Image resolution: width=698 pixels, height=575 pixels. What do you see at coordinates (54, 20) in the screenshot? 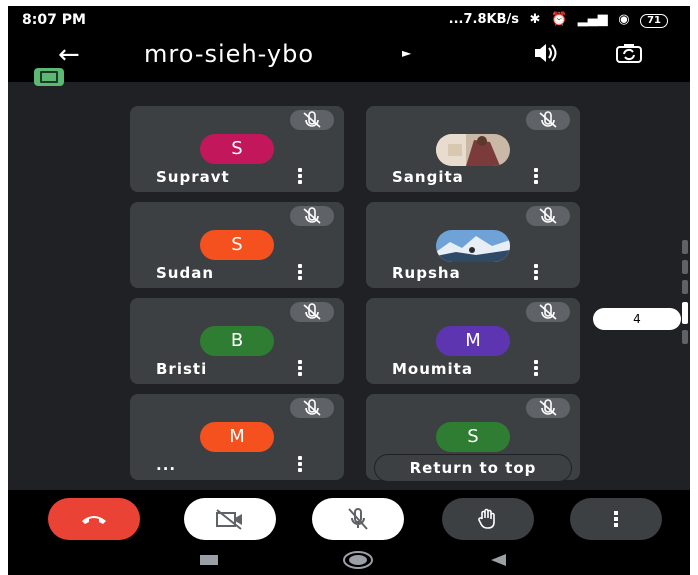
I see `status-time: 8:07 PM` at bounding box center [54, 20].